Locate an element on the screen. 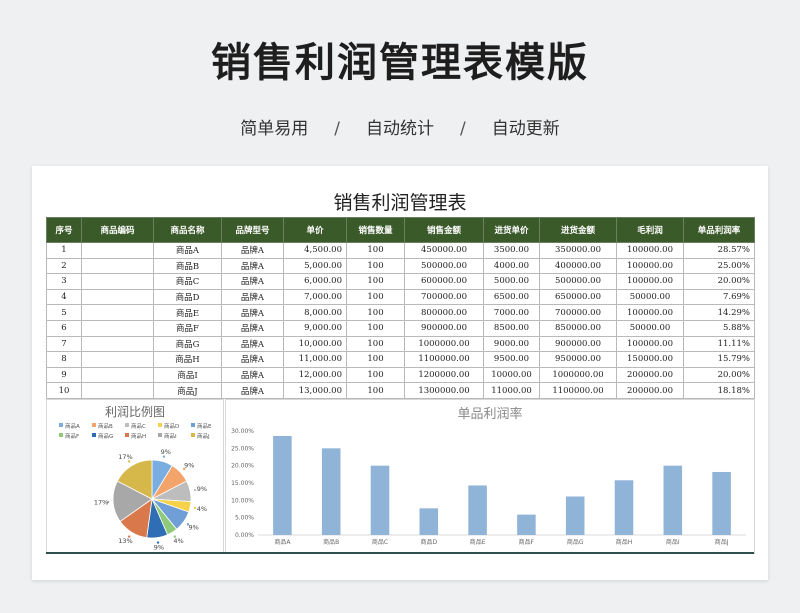 This screenshot has width=800, height=613. cell-sales: 1200000.00 is located at coordinates (444, 375).